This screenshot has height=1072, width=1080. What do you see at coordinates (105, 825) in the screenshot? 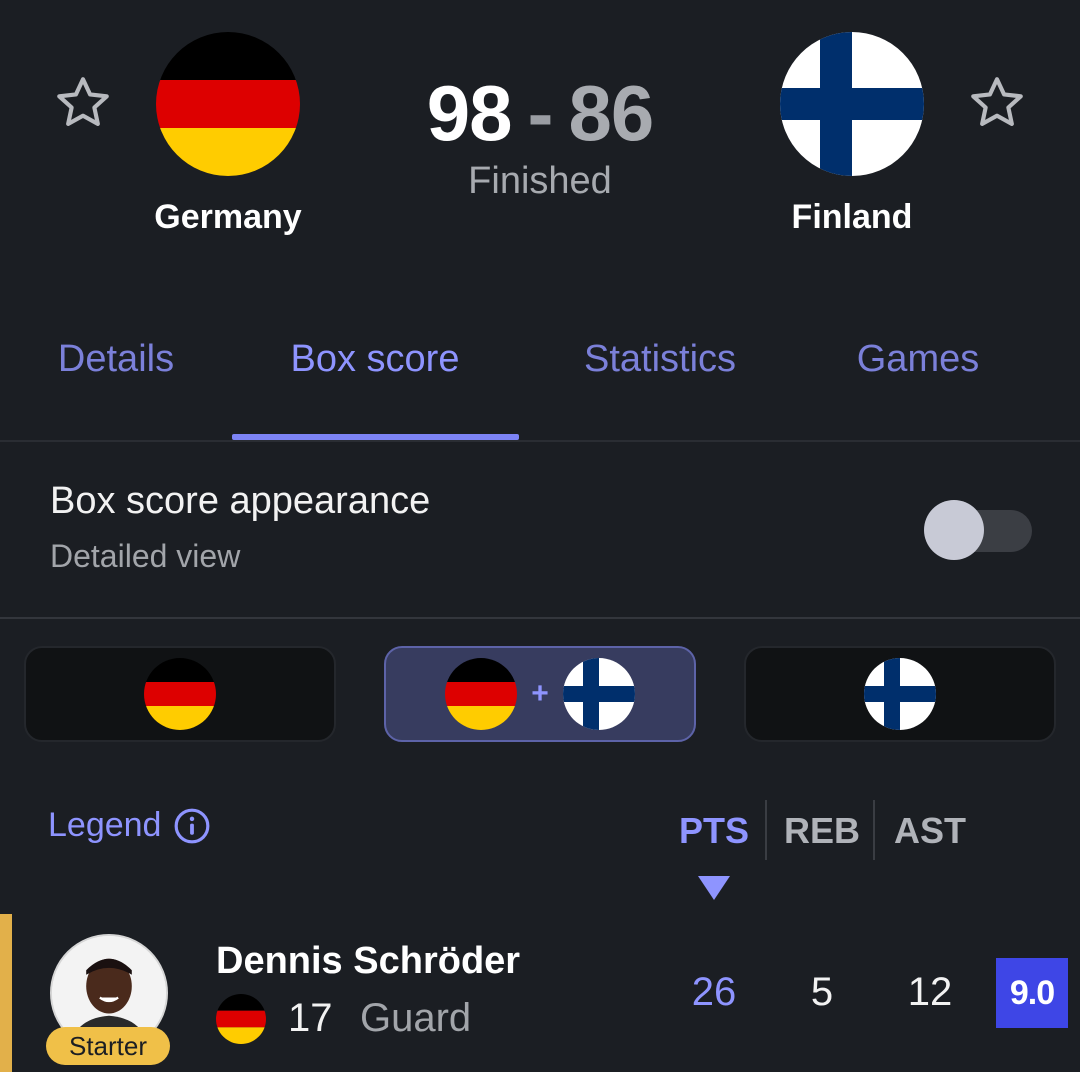
I see `legend-label: Legend` at bounding box center [105, 825].